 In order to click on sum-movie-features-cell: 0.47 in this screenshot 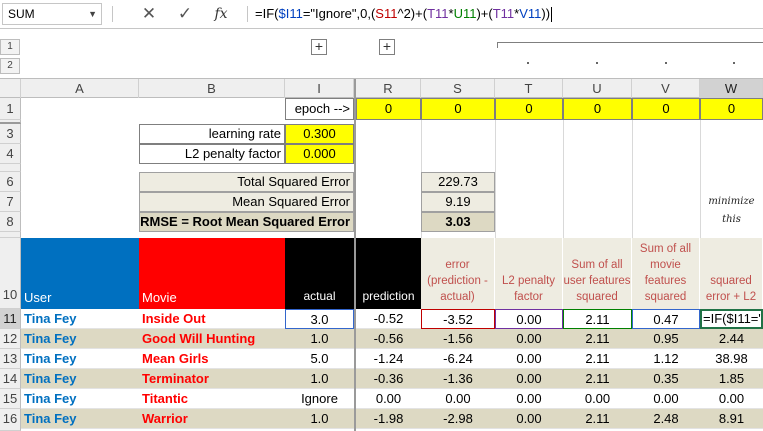, I will do `click(666, 319)`.